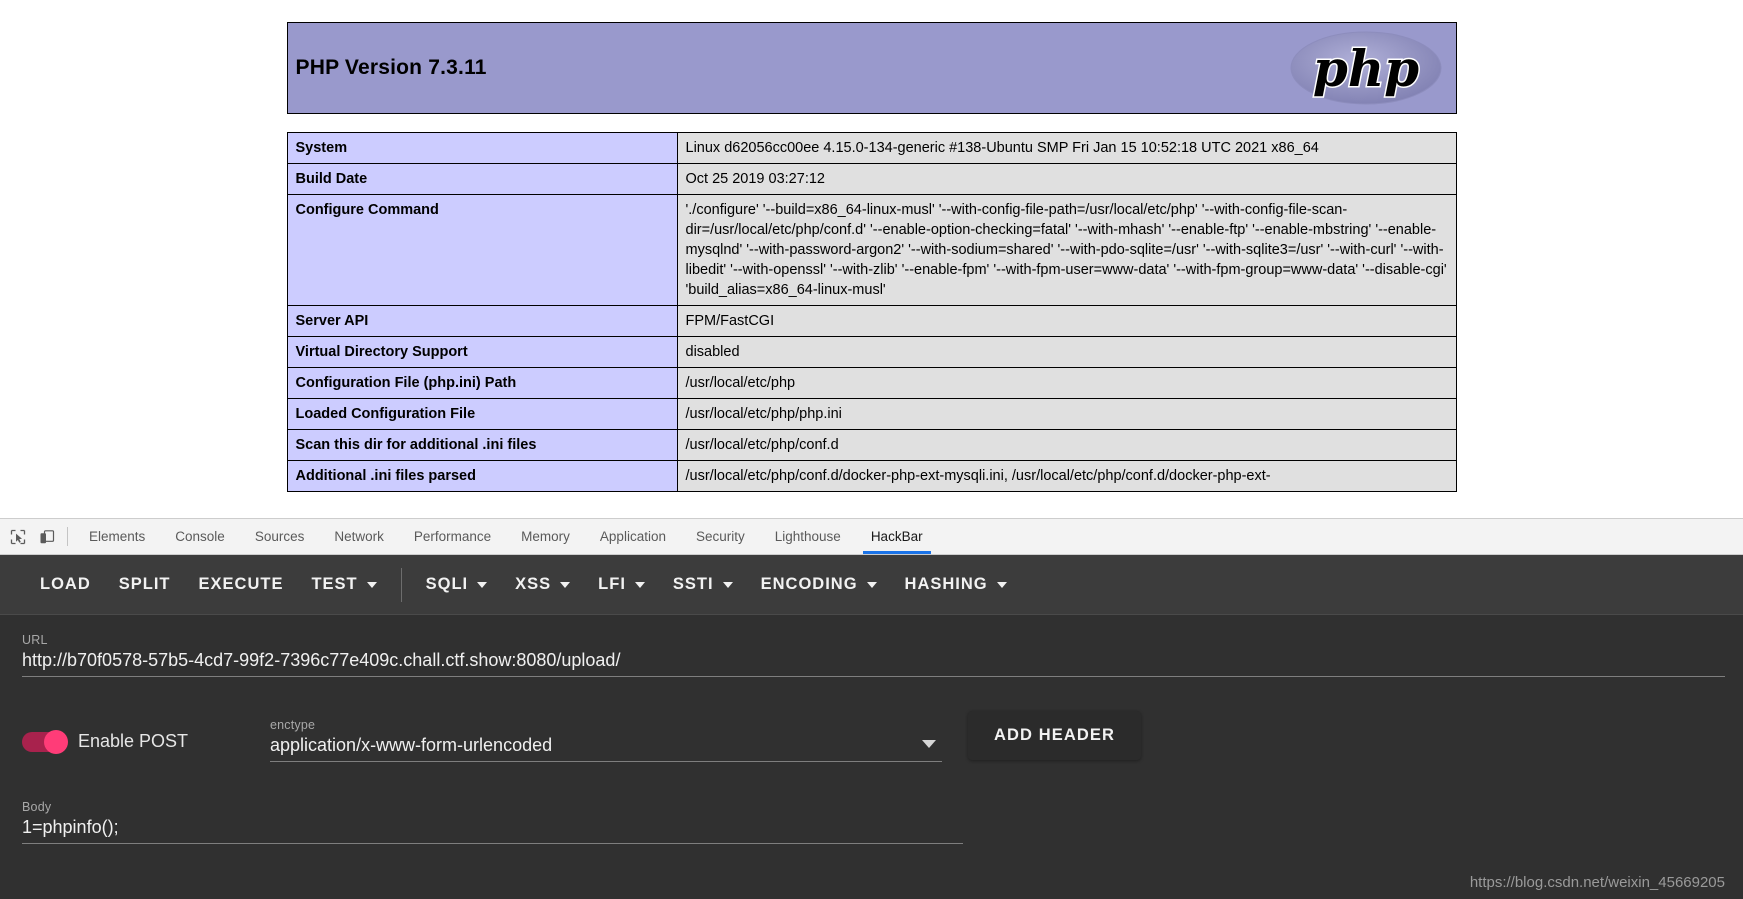 The height and width of the screenshot is (899, 1743). What do you see at coordinates (871, 68) in the screenshot?
I see `phpinfo-header: PHP Version 7.3.11 php` at bounding box center [871, 68].